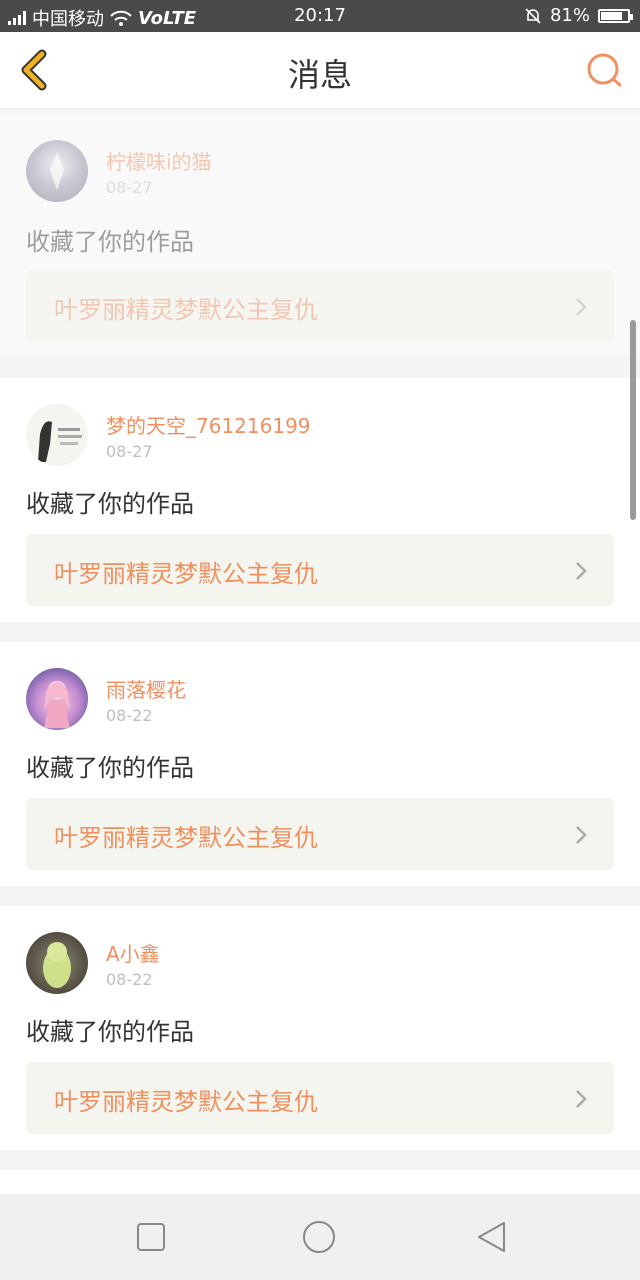  I want to click on home-icon, so click(319, 1237).